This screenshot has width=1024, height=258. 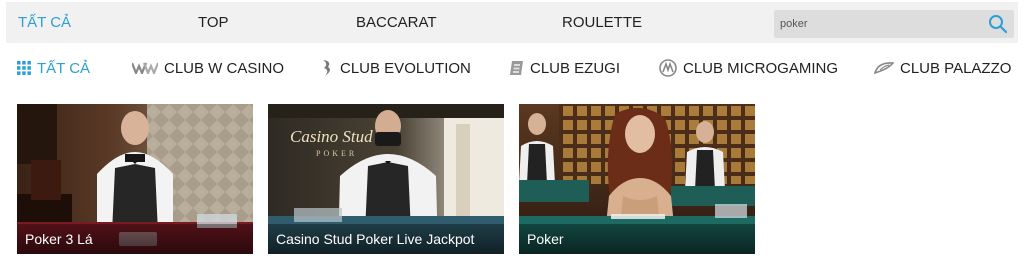 I want to click on filter-club-microgaming-label: CLUB MICROGAMING, so click(x=761, y=68).